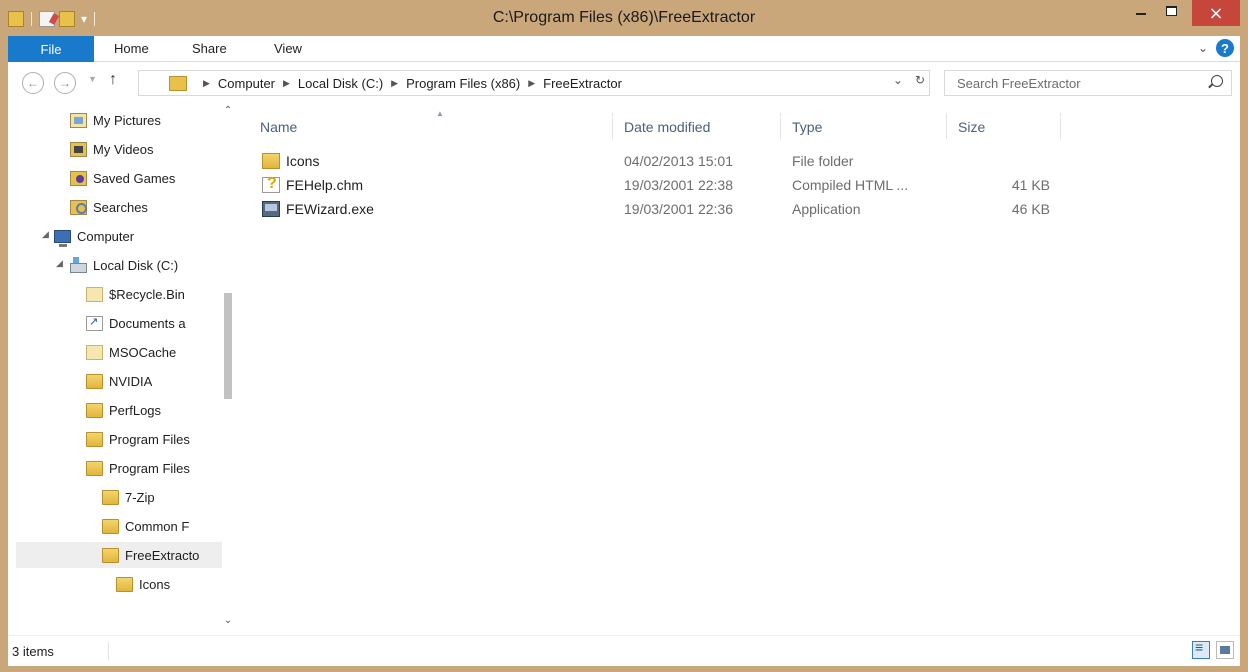  Describe the element at coordinates (228, 346) in the screenshot. I see `scrollbar-thumb` at that location.